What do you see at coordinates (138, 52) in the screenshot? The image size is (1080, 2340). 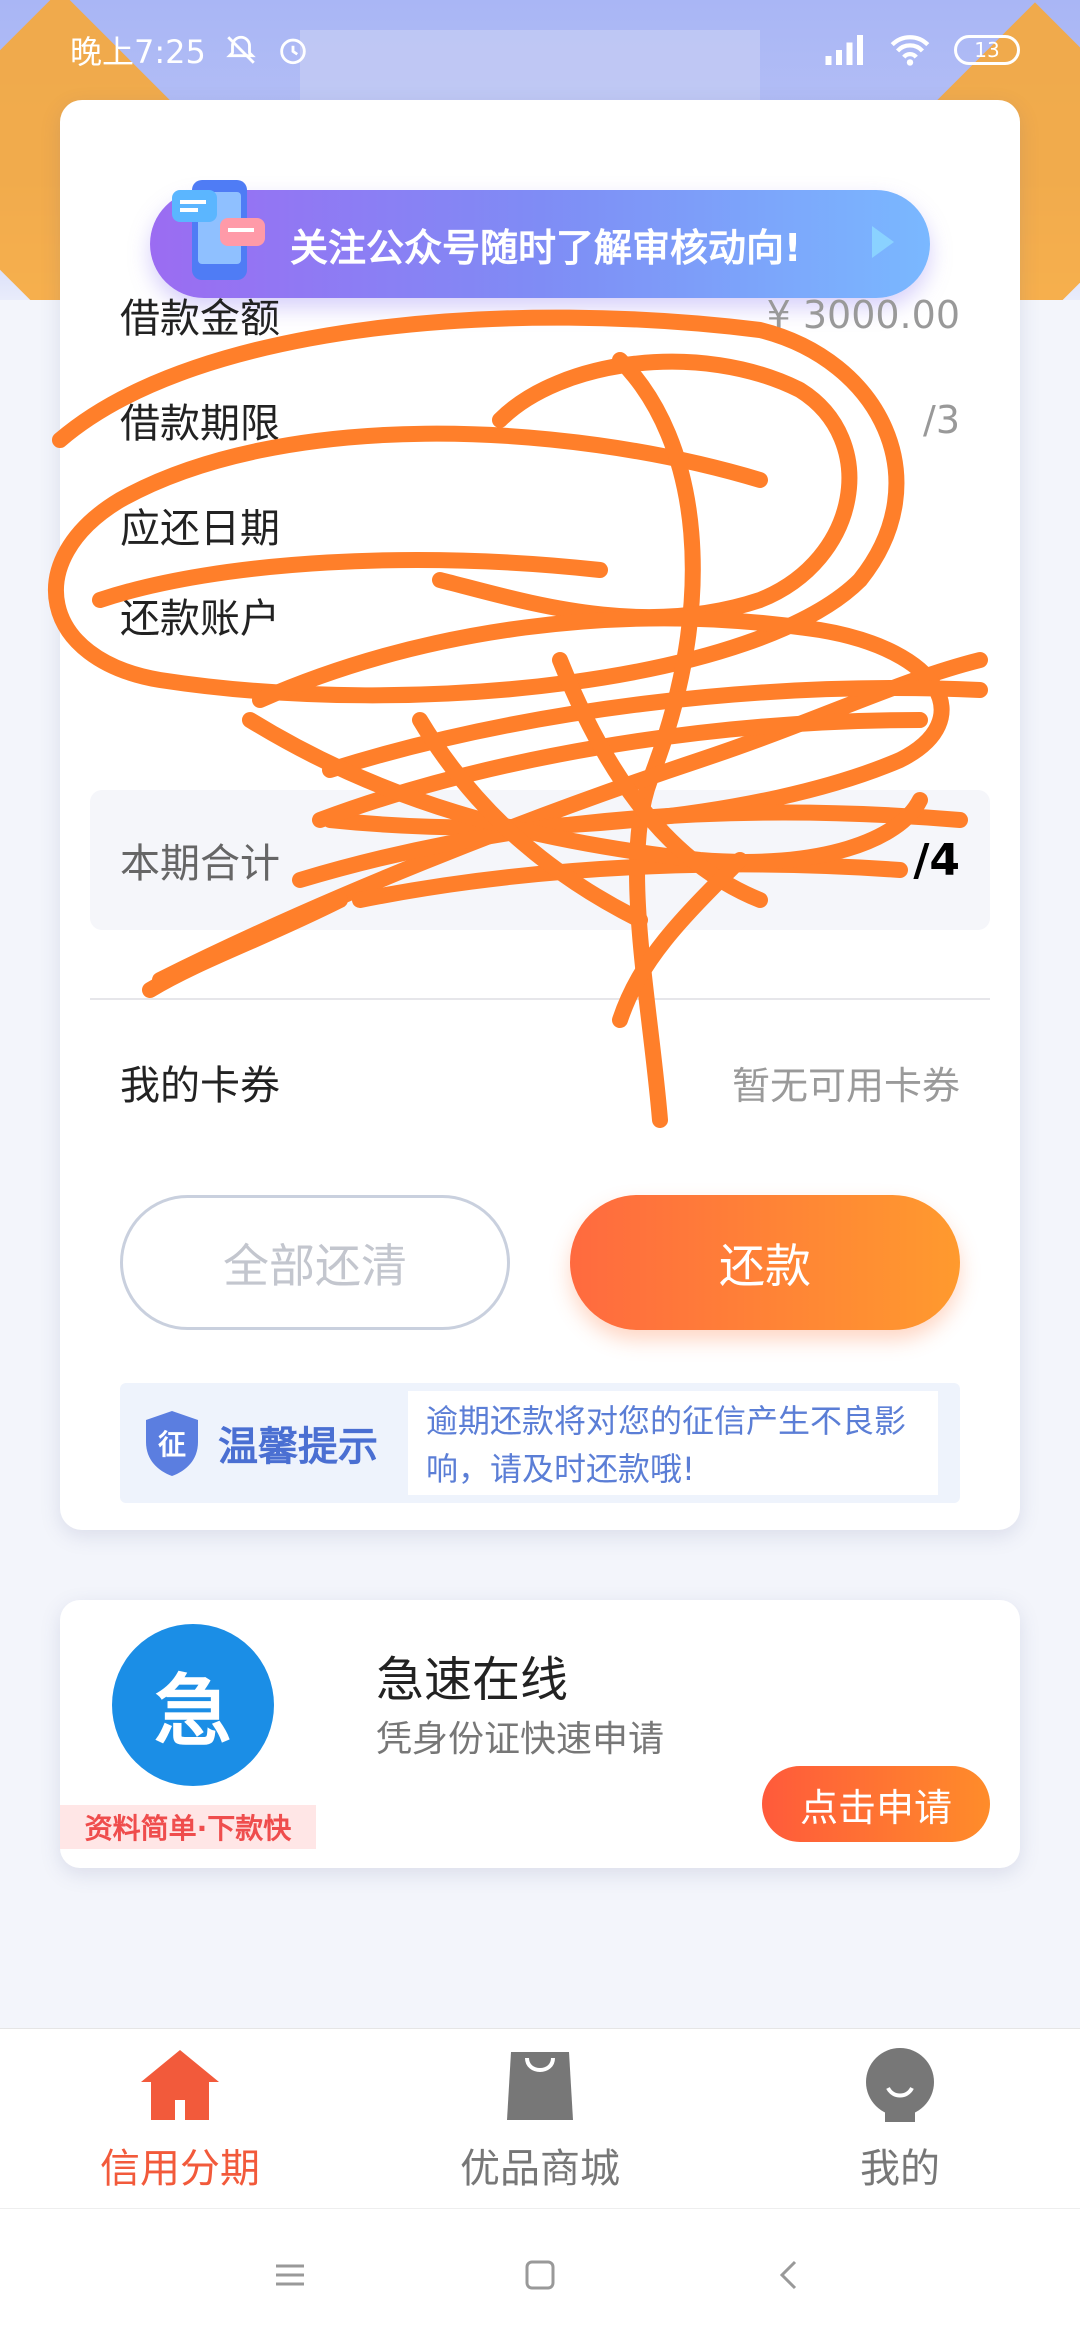 I see `status-time: 晚上7:25` at bounding box center [138, 52].